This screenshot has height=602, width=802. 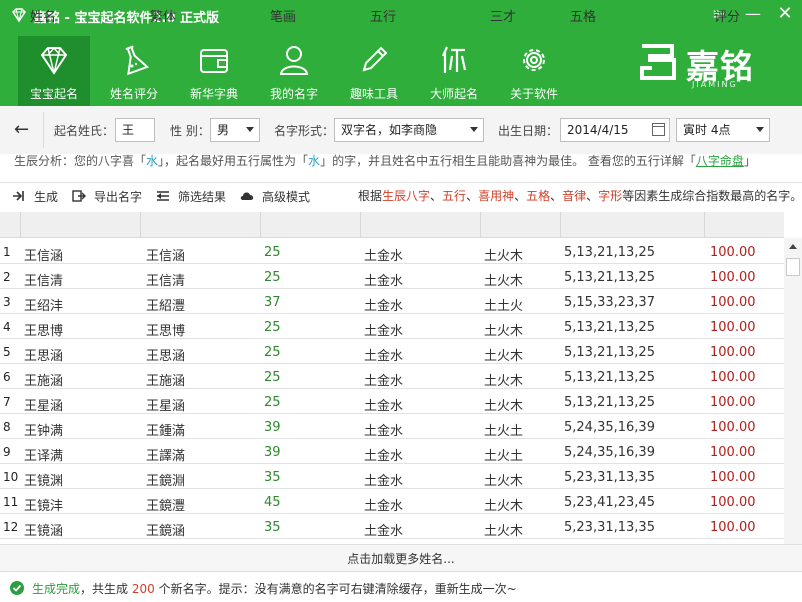 What do you see at coordinates (793, 391) in the screenshot?
I see `vertical-scrollbar` at bounding box center [793, 391].